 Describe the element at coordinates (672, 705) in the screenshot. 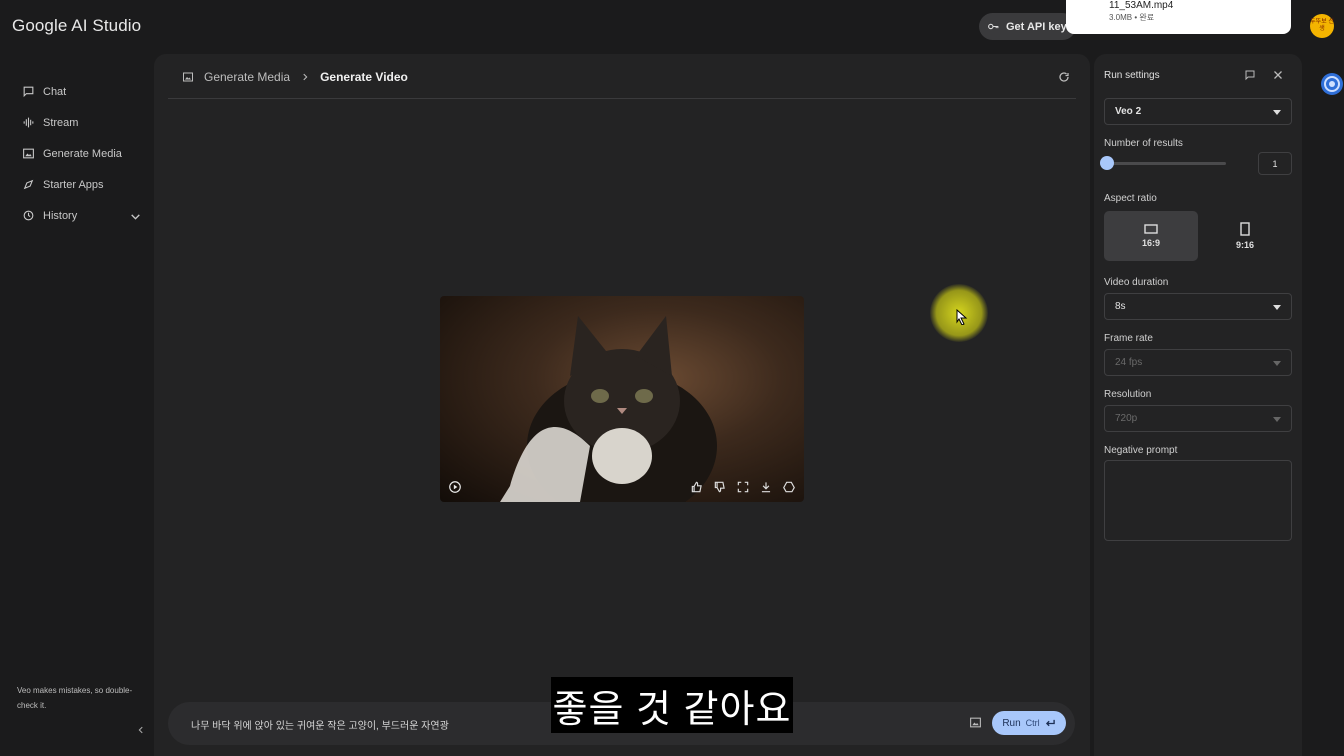

I see `video-subtitle: 좋을 것 같아요` at that location.